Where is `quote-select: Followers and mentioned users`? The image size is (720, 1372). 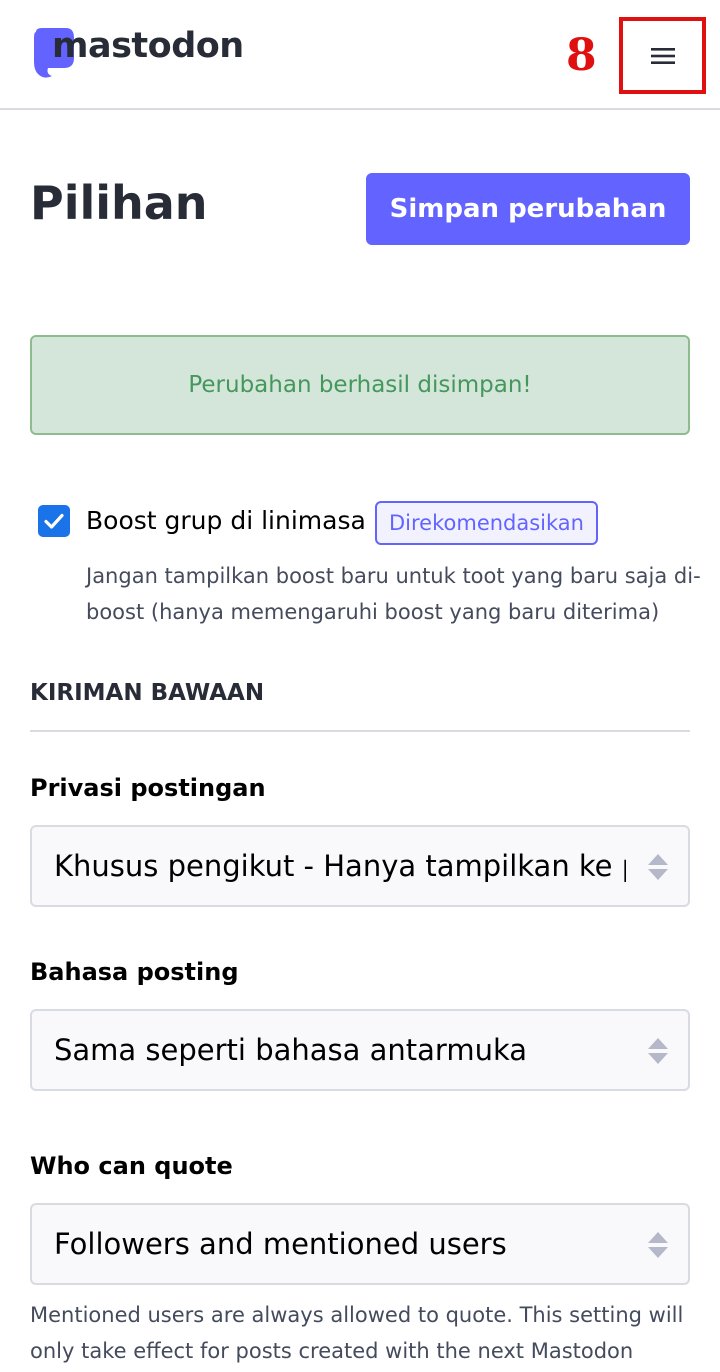 quote-select: Followers and mentioned users is located at coordinates (360, 1244).